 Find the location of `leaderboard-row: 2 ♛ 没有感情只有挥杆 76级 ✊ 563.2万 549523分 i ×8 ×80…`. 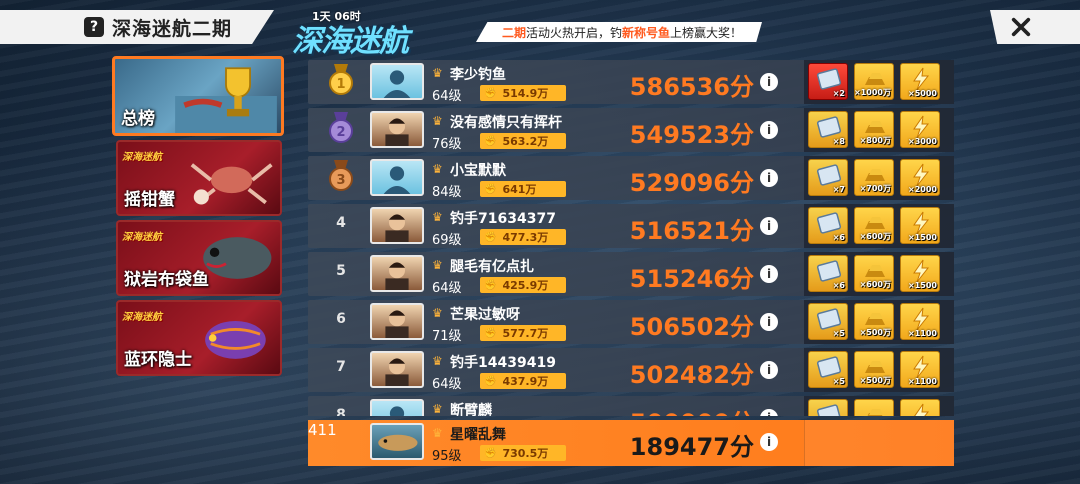

leaderboard-row: 2 ♛ 没有感情只有挥杆 76级 ✊ 563.2万 549523分 i ×8 ×80… is located at coordinates (631, 130).